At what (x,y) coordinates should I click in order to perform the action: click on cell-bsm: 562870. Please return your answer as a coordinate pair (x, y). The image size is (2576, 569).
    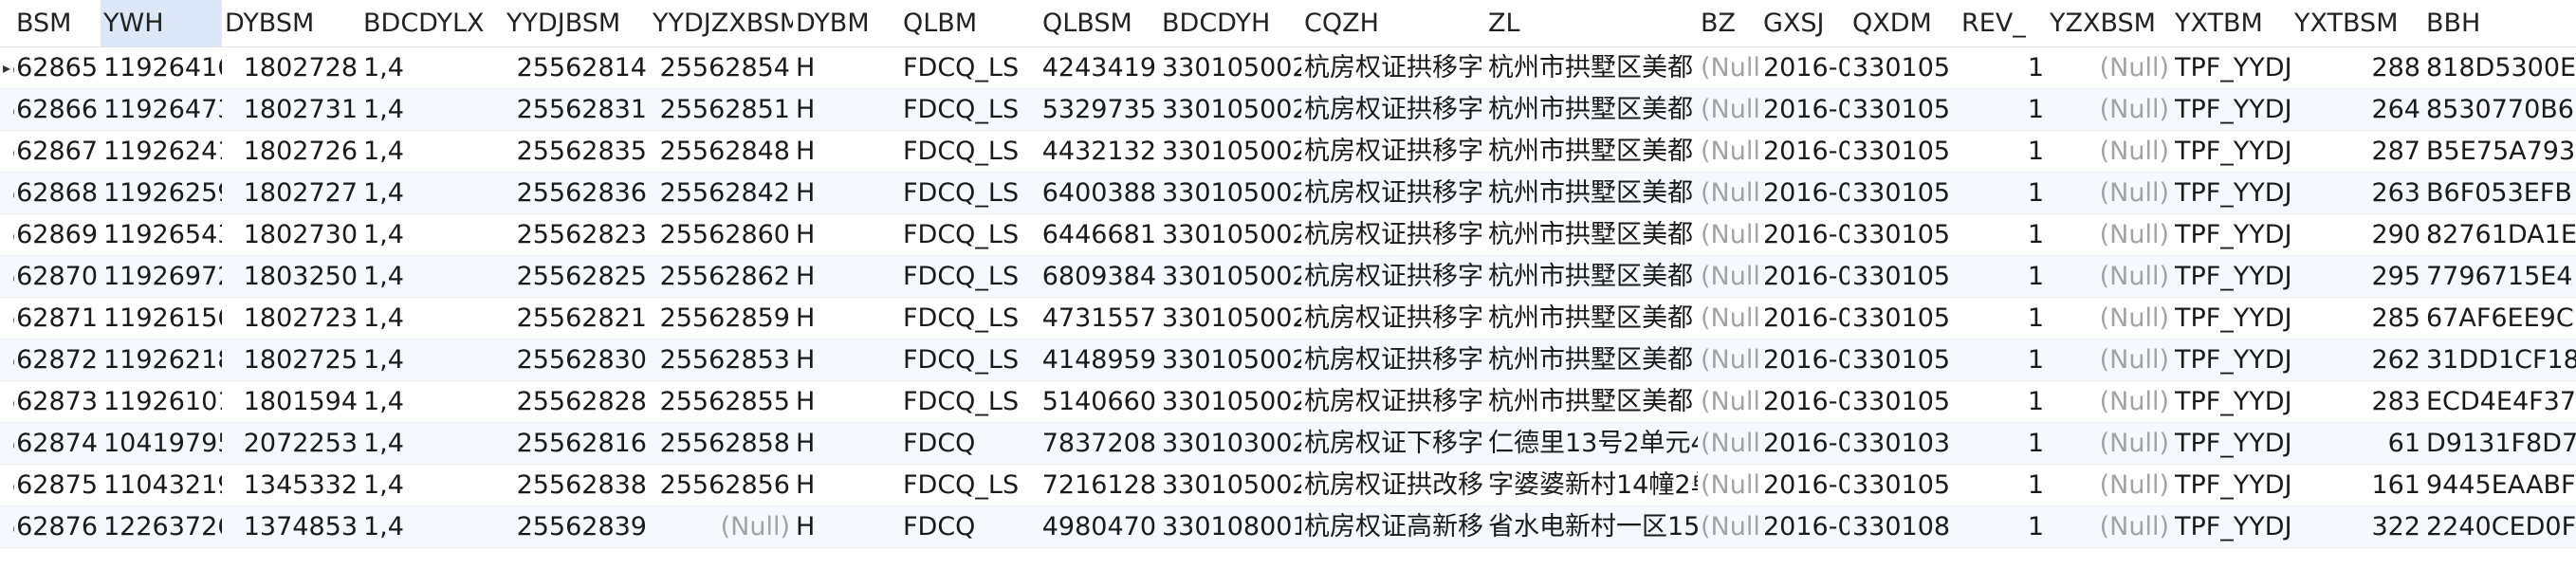
    Looking at the image, I should click on (57, 276).